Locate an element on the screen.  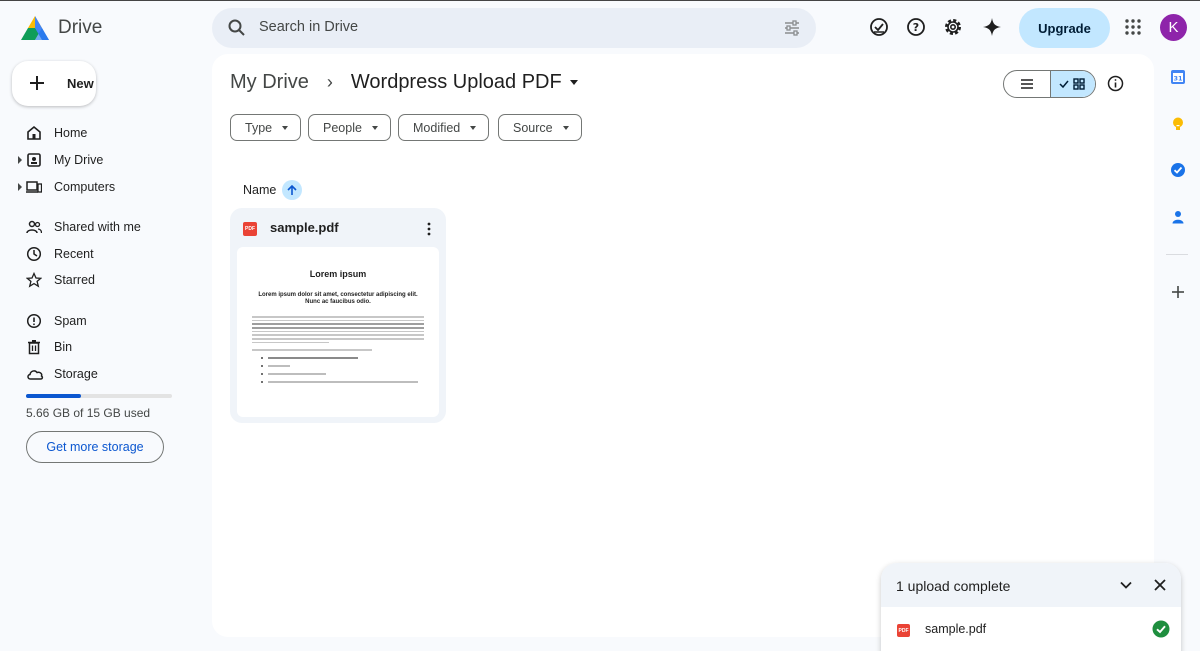
plus-icon is located at coordinates (37, 83).